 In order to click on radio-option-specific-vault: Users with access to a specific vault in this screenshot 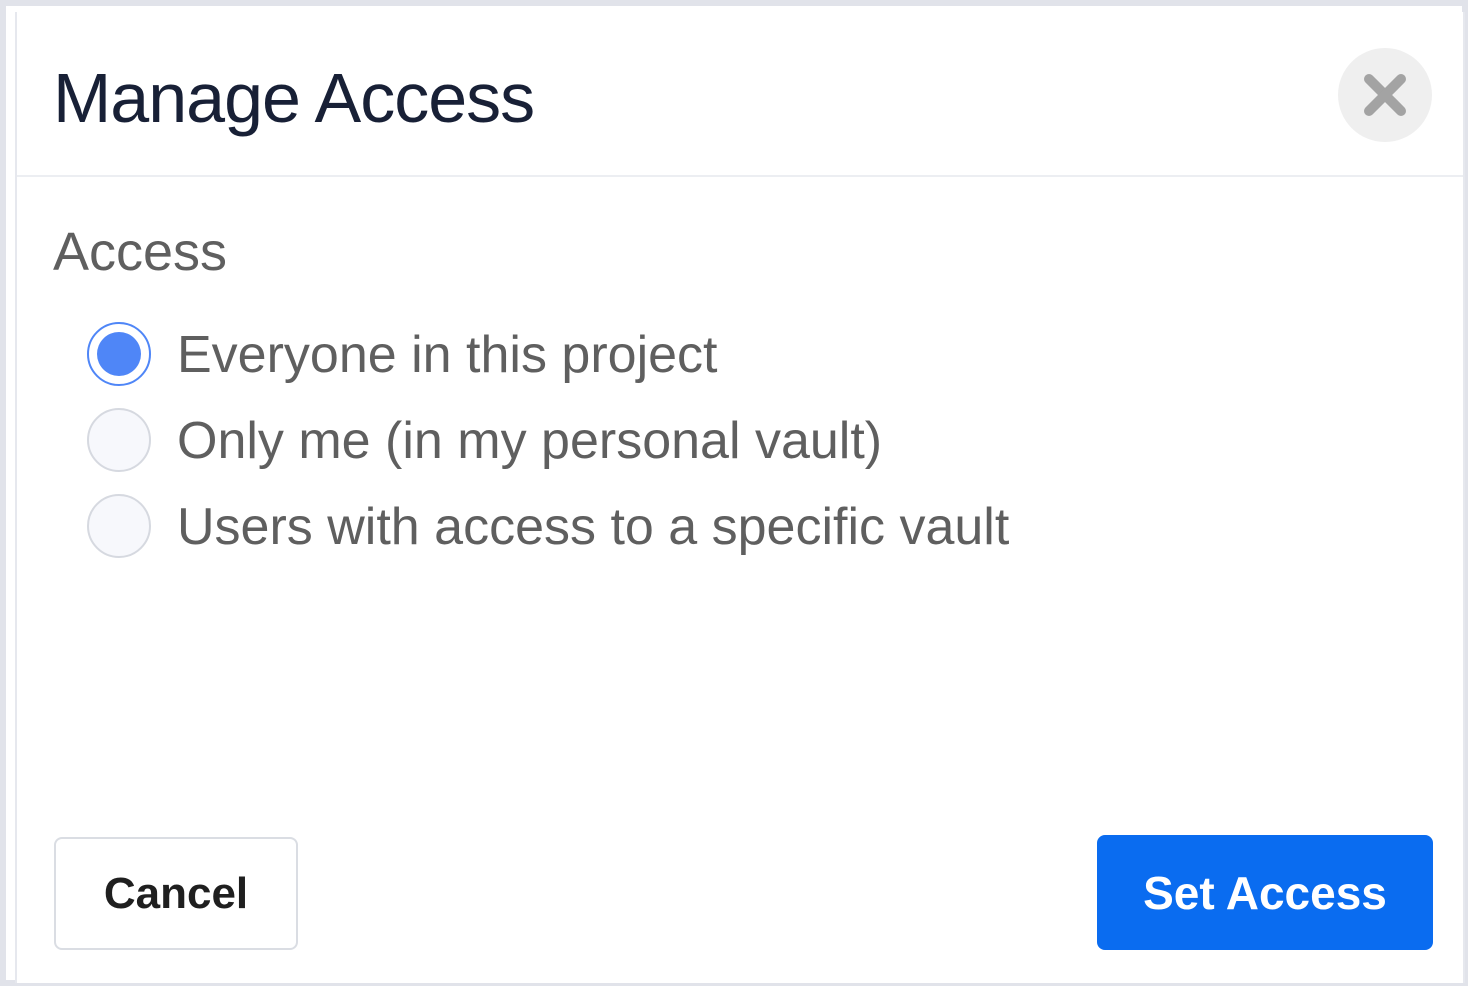, I will do `click(587, 535)`.